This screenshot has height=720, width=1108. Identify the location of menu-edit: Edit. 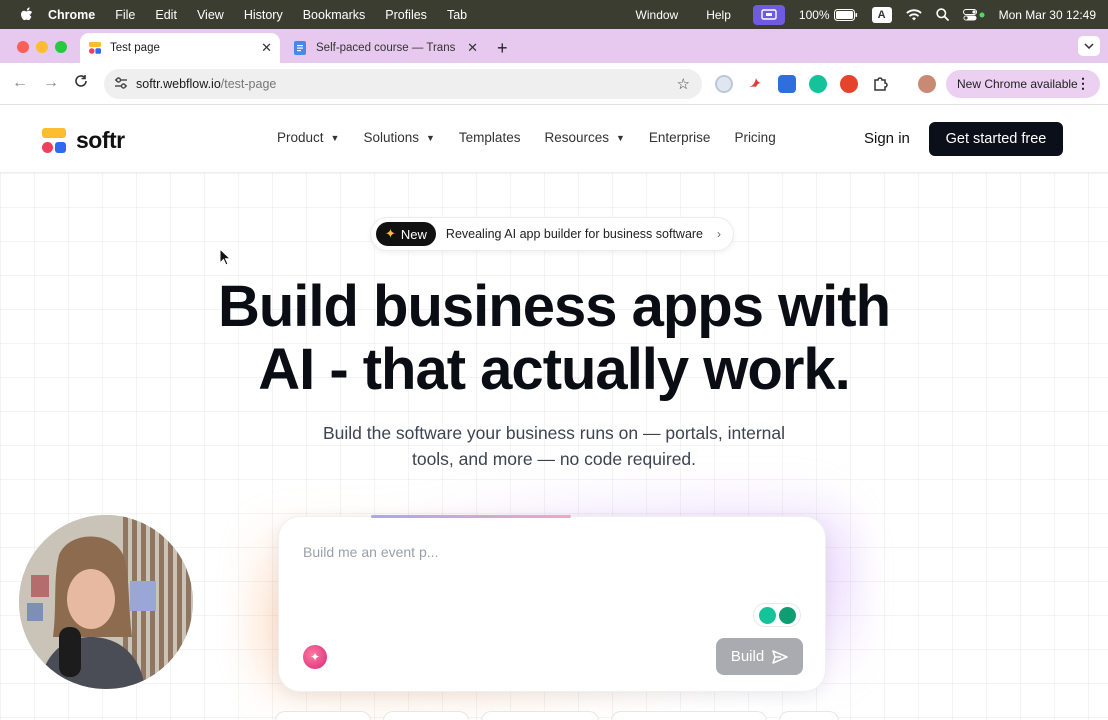
(166, 15).